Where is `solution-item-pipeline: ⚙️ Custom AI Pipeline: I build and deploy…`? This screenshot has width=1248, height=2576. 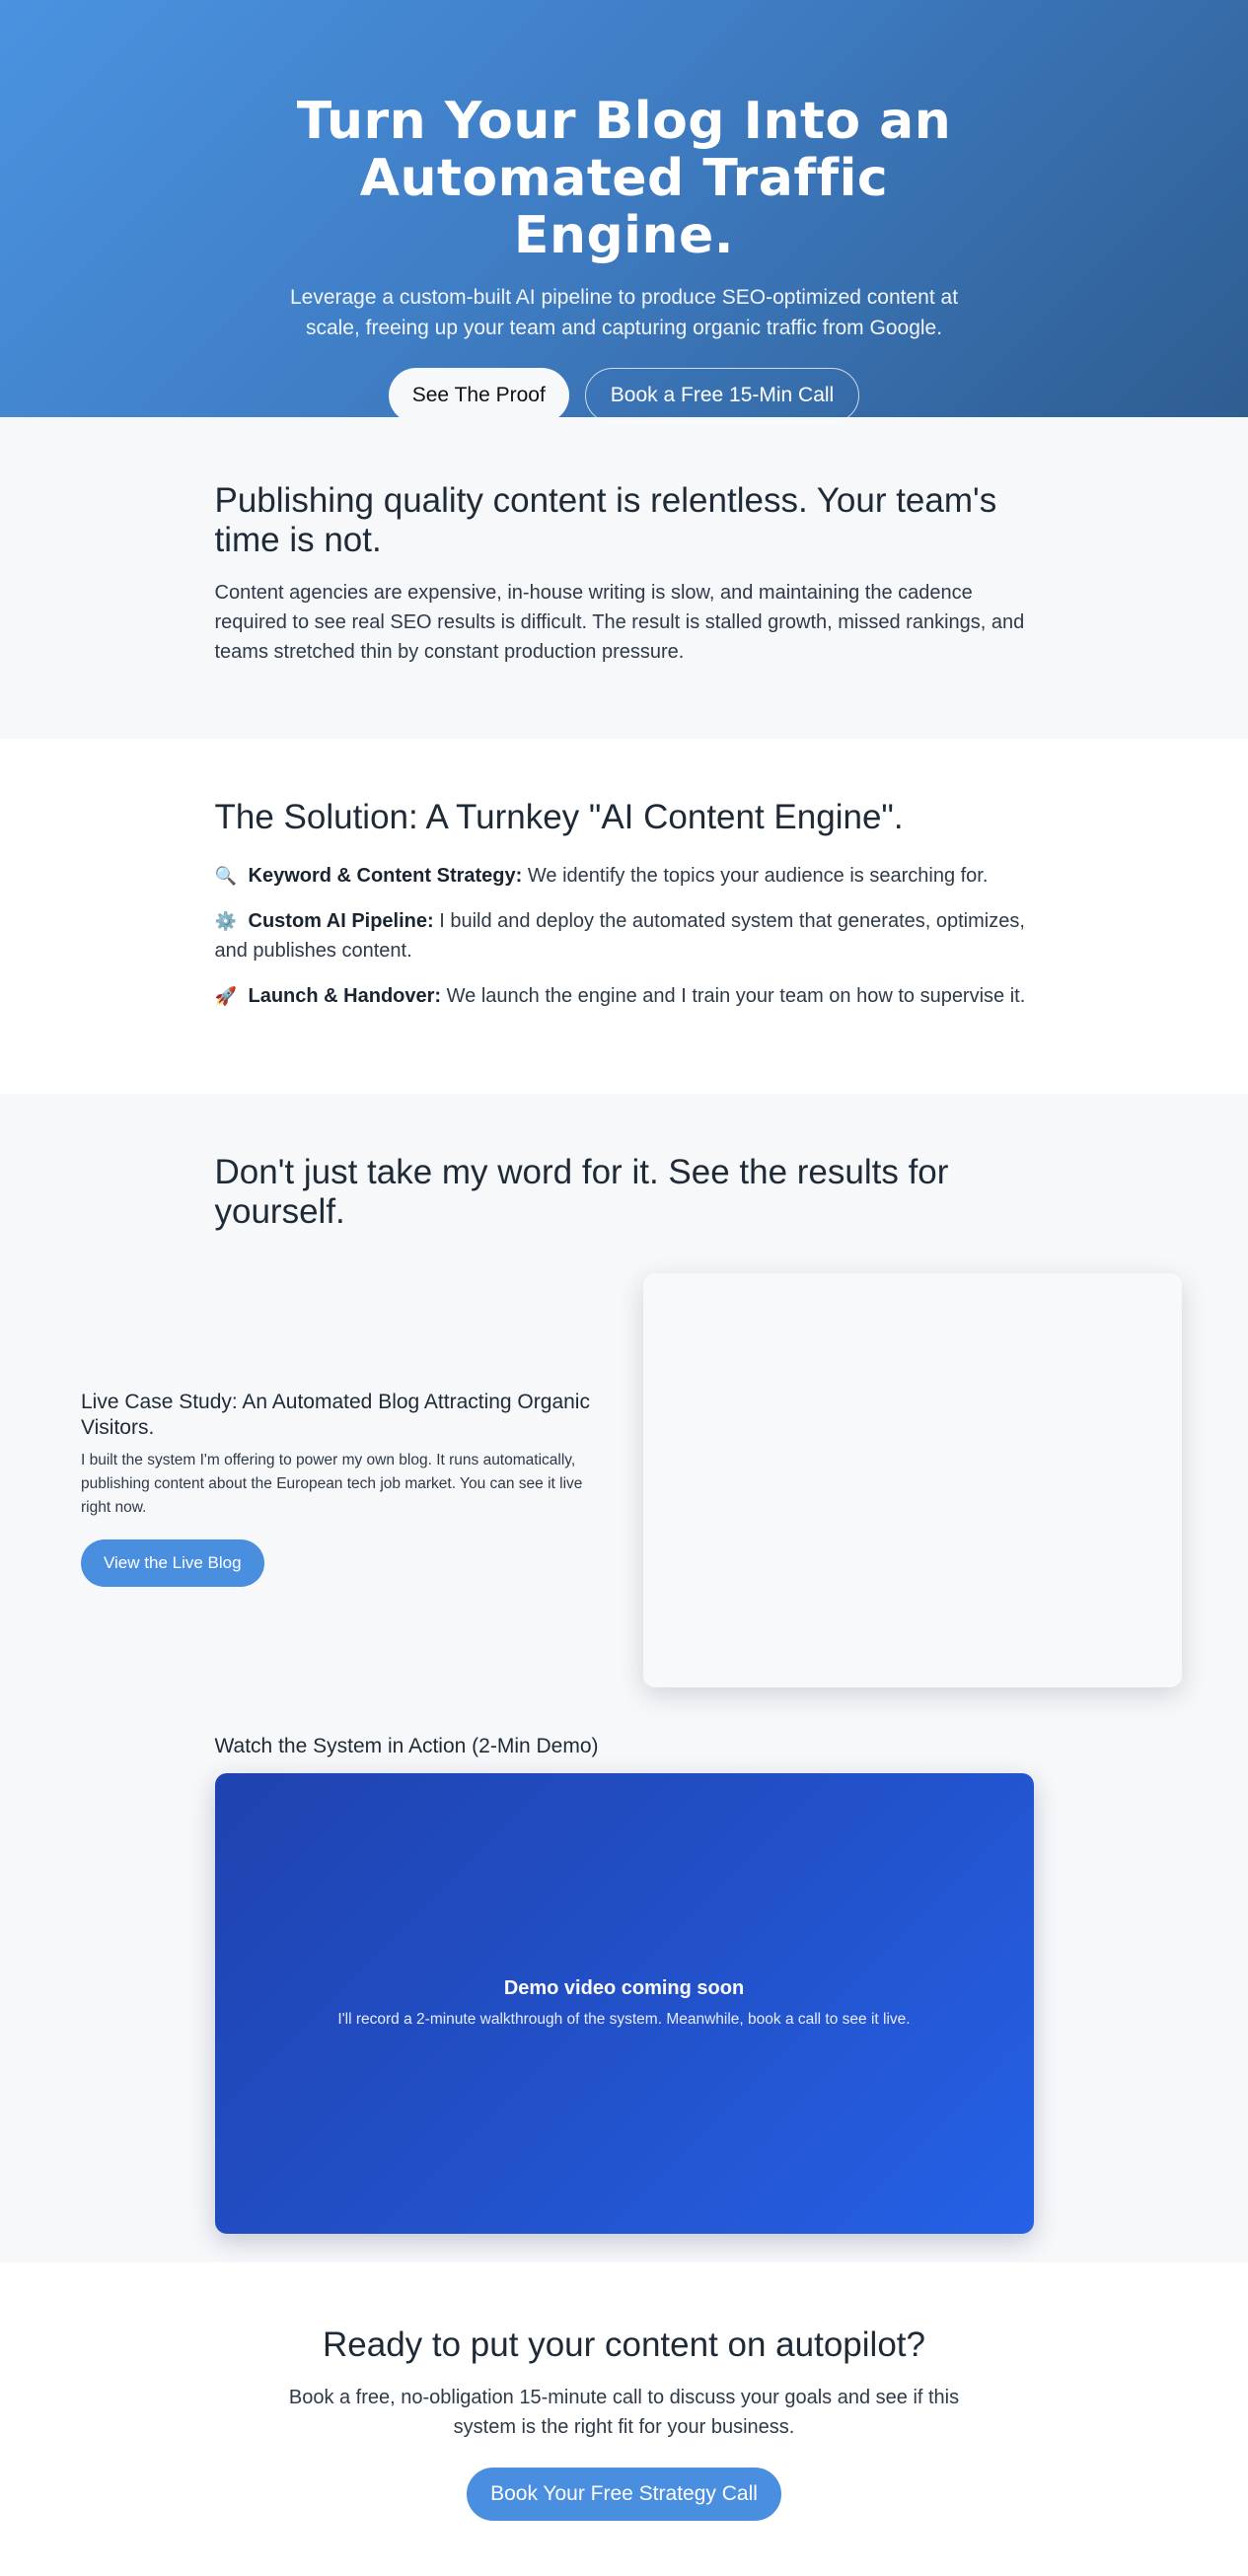
solution-item-pipeline: ⚙️ Custom AI Pipeline: I build and deploy… is located at coordinates (624, 936).